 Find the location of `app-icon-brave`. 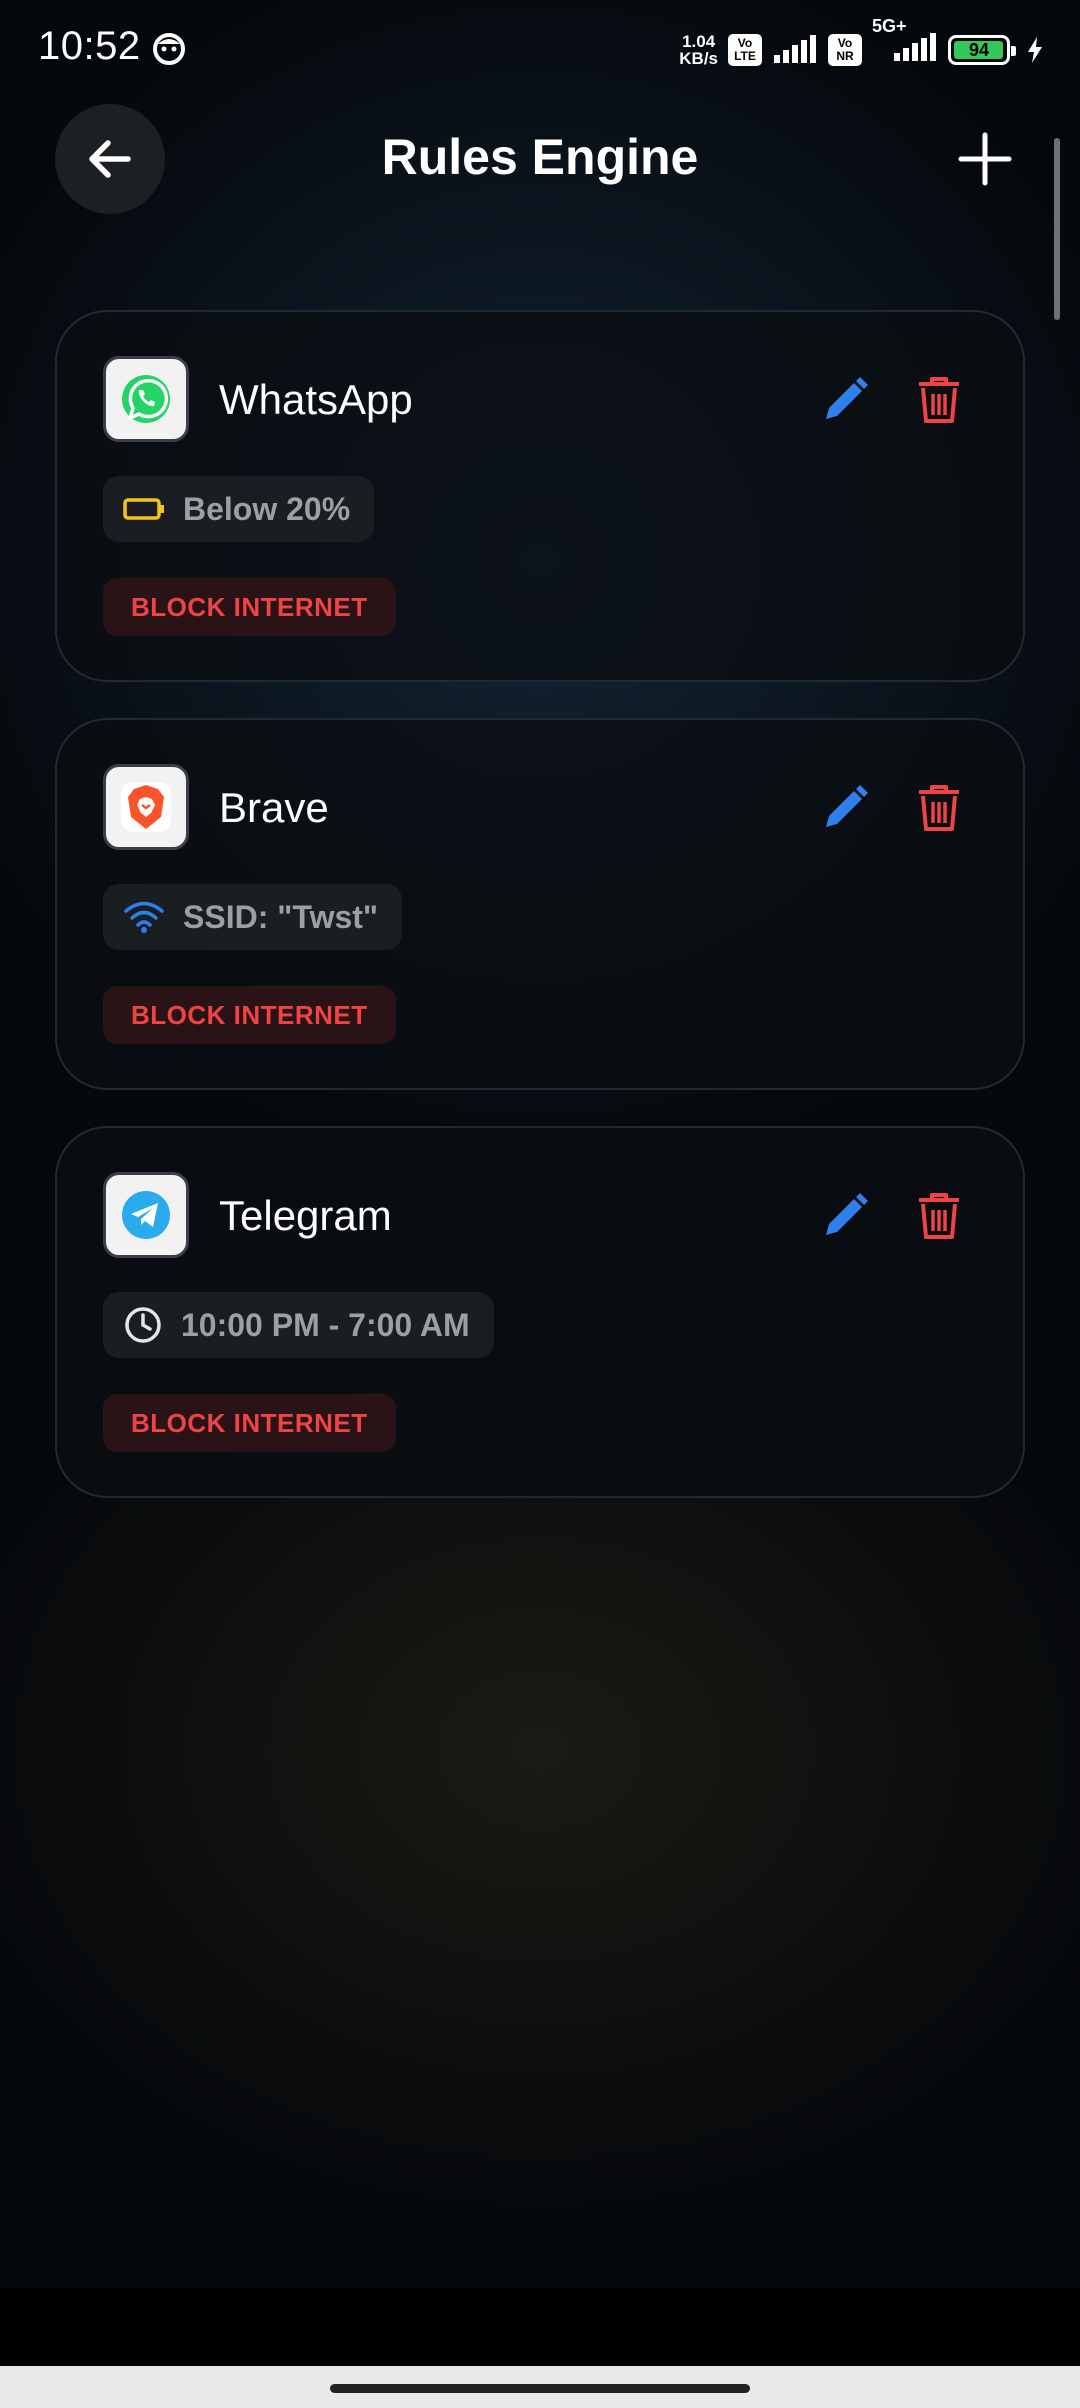

app-icon-brave is located at coordinates (146, 807).